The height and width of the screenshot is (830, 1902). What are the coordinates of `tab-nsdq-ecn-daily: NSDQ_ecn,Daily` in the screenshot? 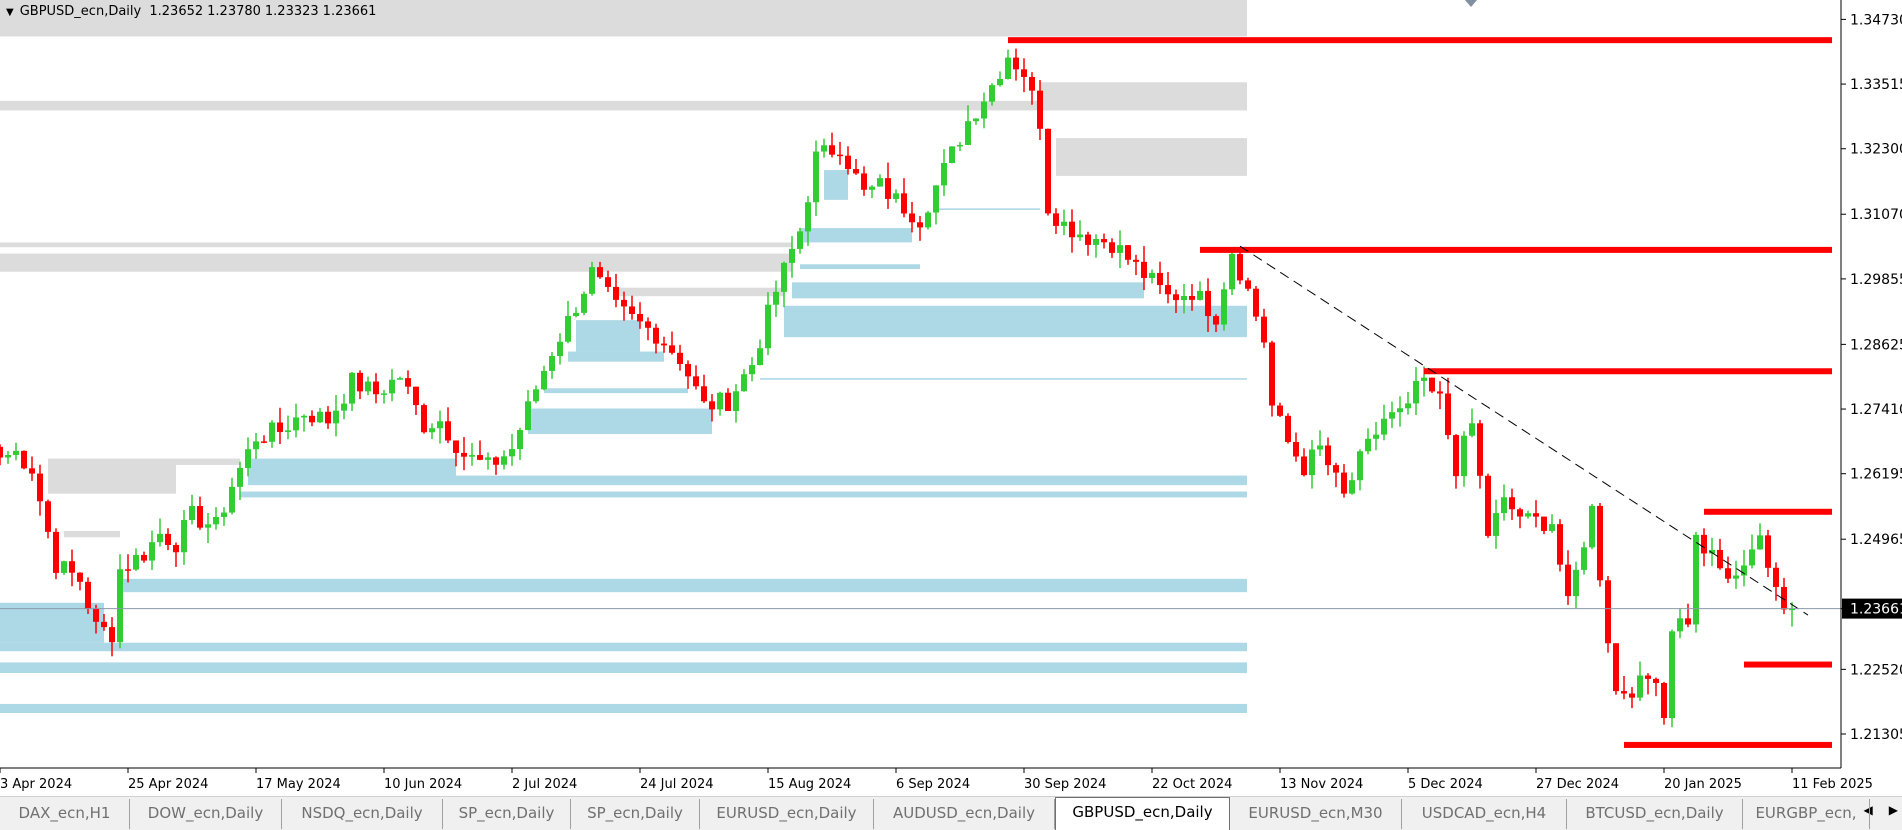 It's located at (362, 814).